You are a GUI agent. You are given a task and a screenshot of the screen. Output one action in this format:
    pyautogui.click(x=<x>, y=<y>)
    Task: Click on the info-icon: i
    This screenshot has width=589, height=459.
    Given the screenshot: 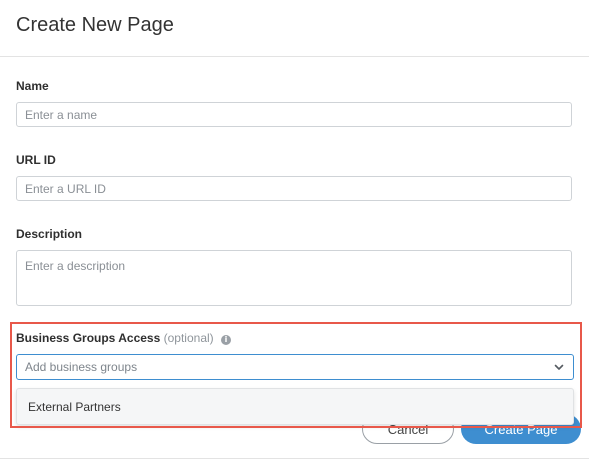 What is the action you would take?
    pyautogui.click(x=226, y=340)
    